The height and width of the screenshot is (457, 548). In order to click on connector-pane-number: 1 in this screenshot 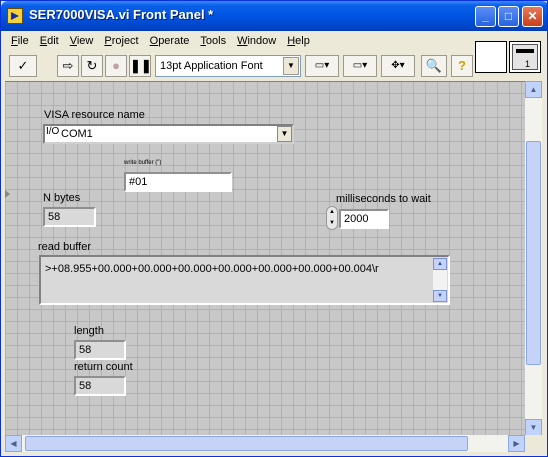, I will do `click(528, 64)`.